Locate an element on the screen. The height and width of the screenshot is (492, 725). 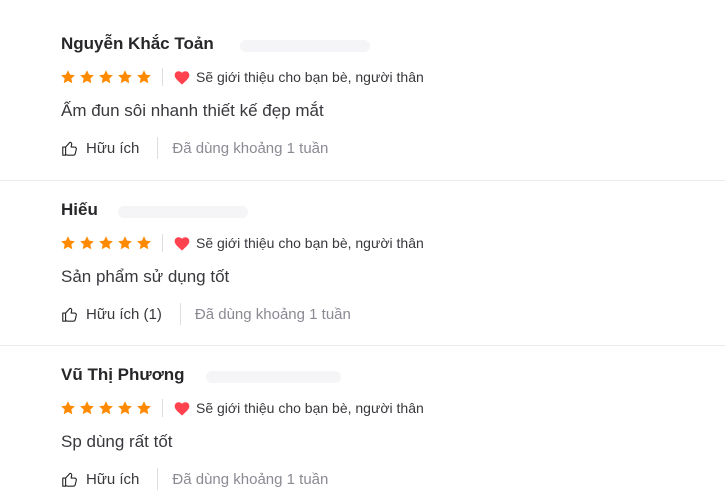
helpful-button: Hữu ích (1) is located at coordinates (111, 314).